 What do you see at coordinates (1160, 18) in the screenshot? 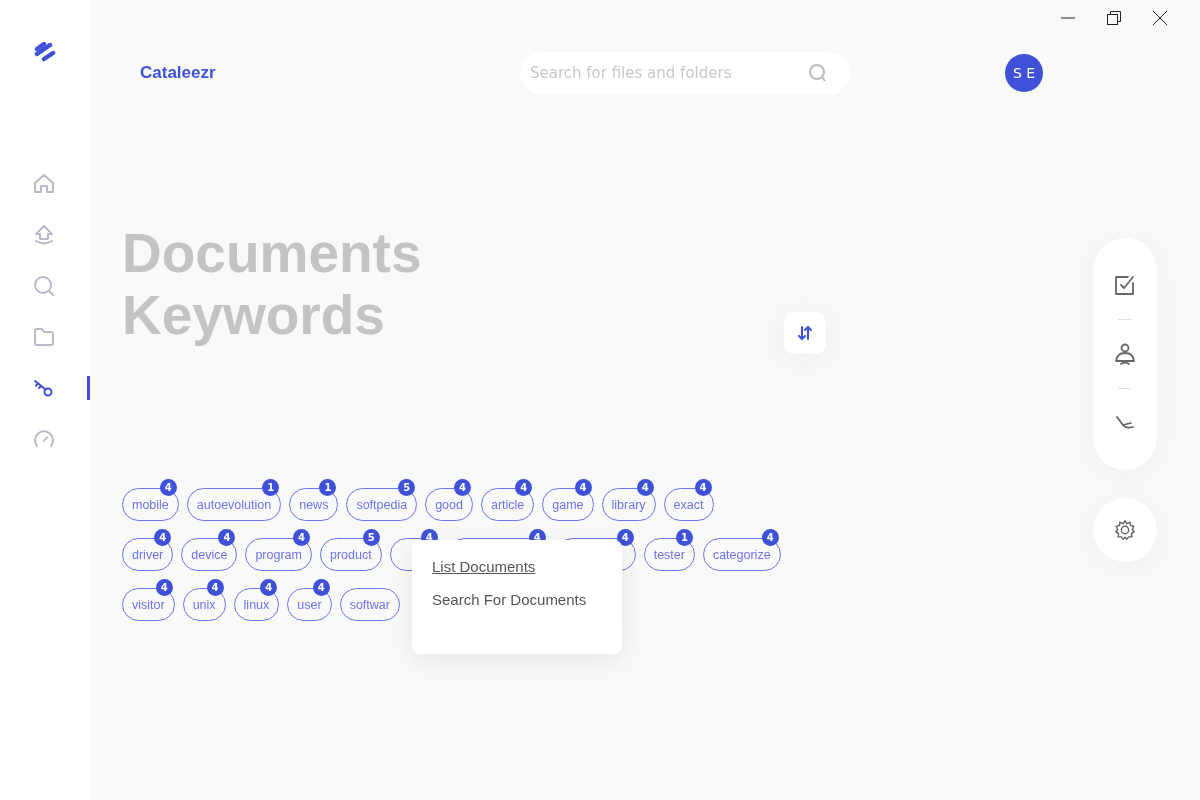
I see `close-icon` at bounding box center [1160, 18].